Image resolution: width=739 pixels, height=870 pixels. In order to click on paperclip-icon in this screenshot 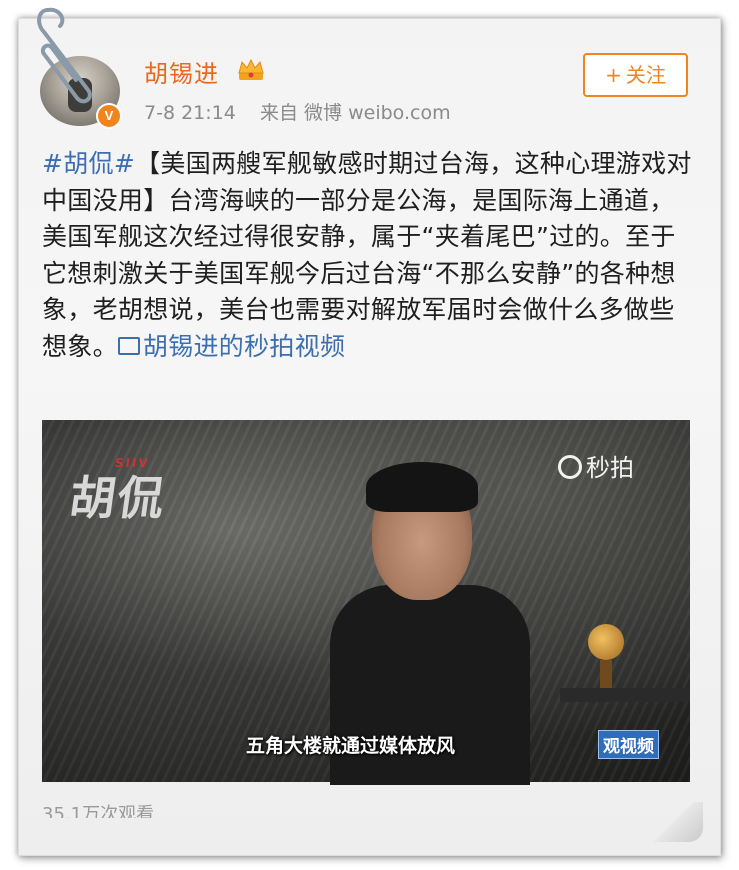, I will do `click(64, 55)`.